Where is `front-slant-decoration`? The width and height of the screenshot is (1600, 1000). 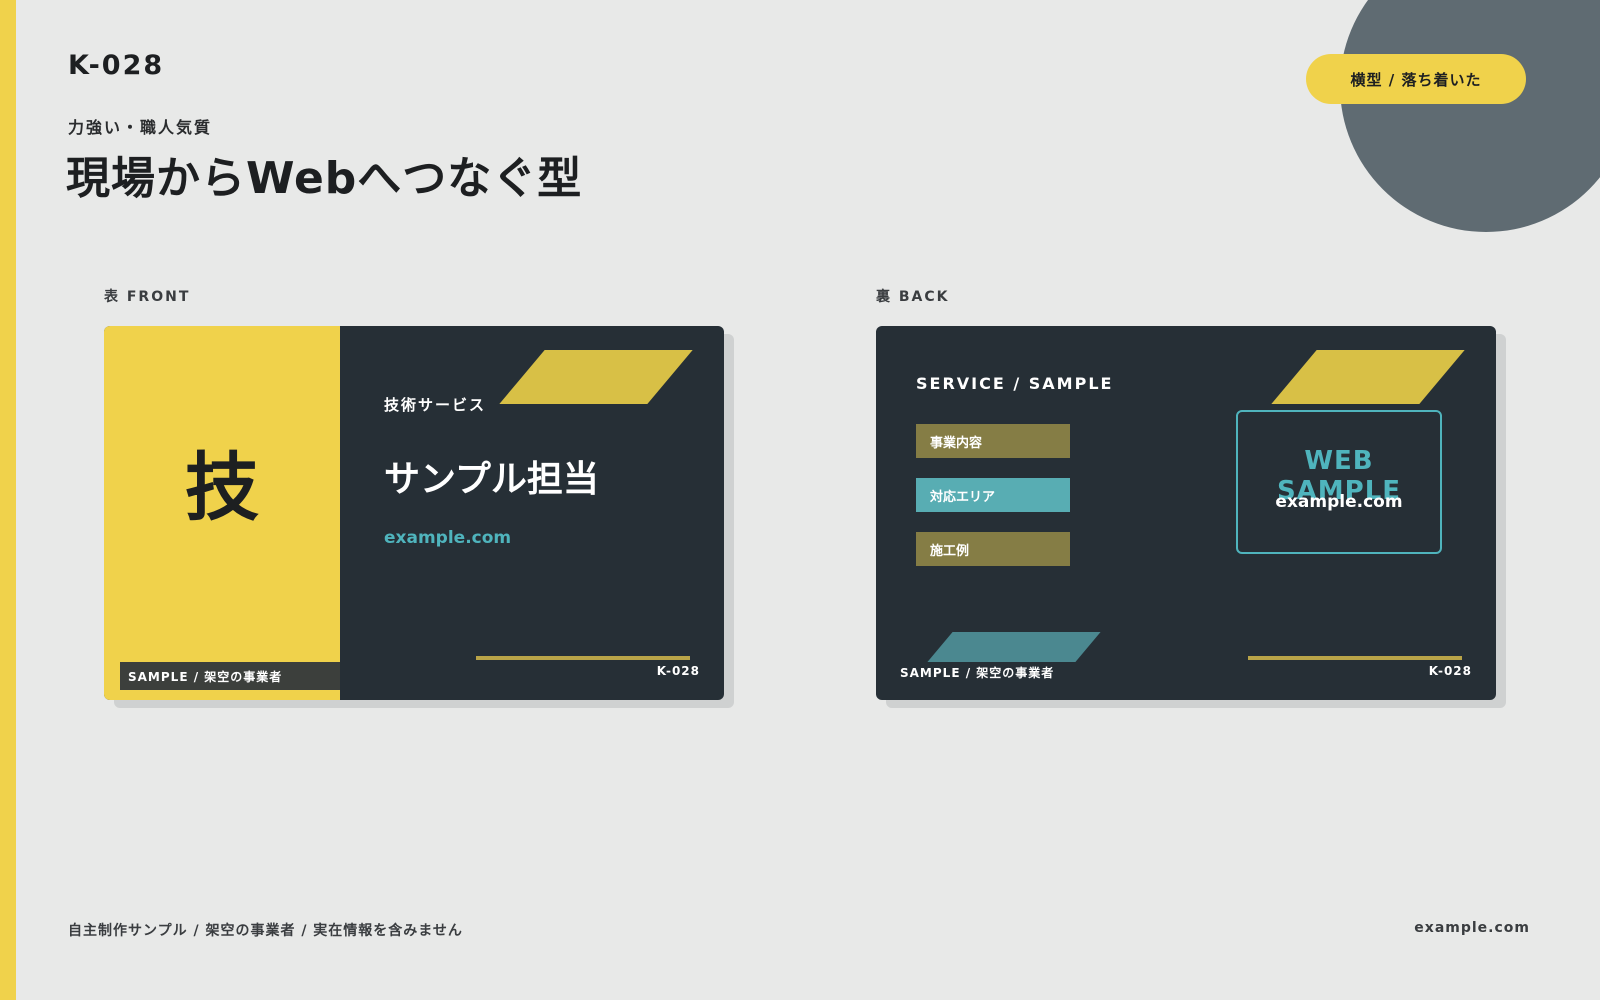
front-slant-decoration is located at coordinates (596, 377).